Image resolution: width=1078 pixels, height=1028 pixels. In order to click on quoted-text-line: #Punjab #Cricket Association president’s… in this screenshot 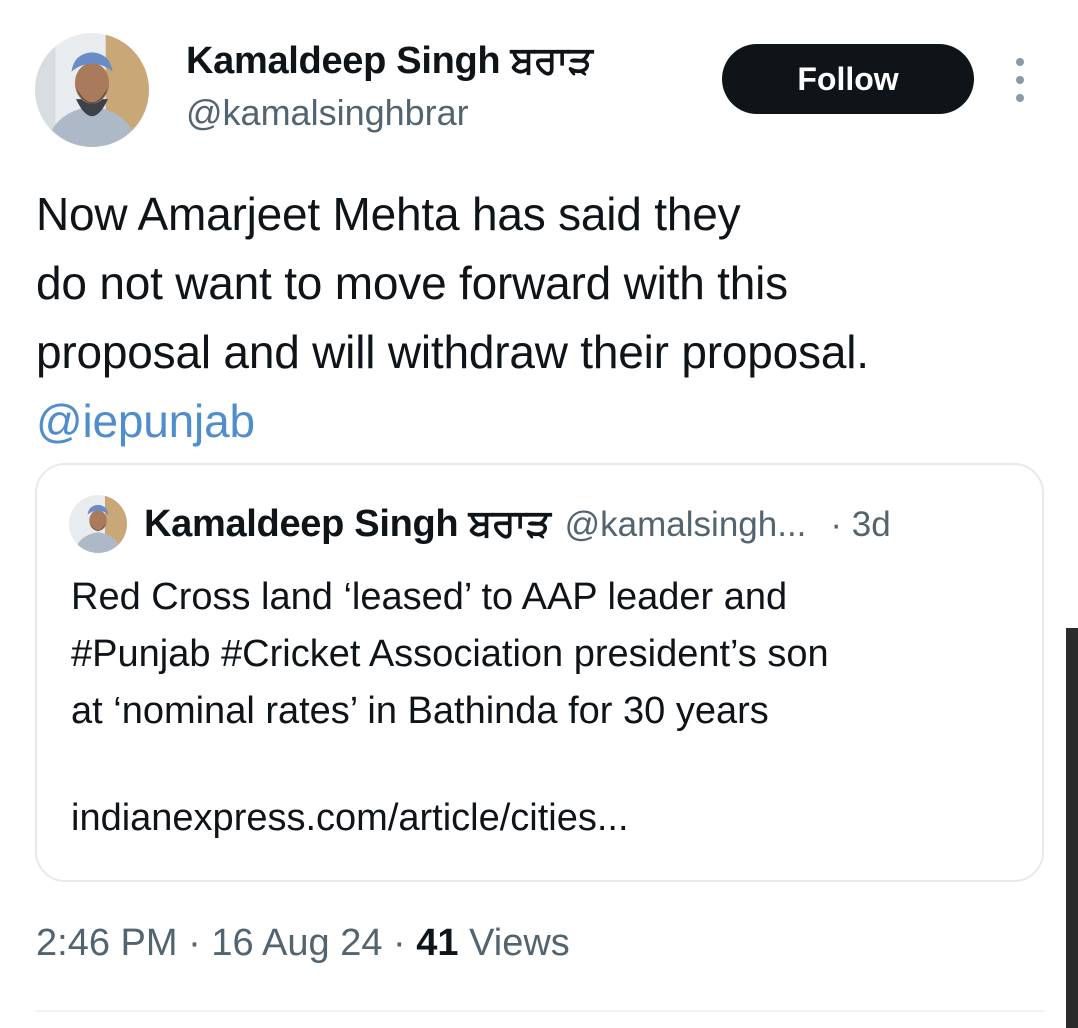, I will do `click(450, 654)`.